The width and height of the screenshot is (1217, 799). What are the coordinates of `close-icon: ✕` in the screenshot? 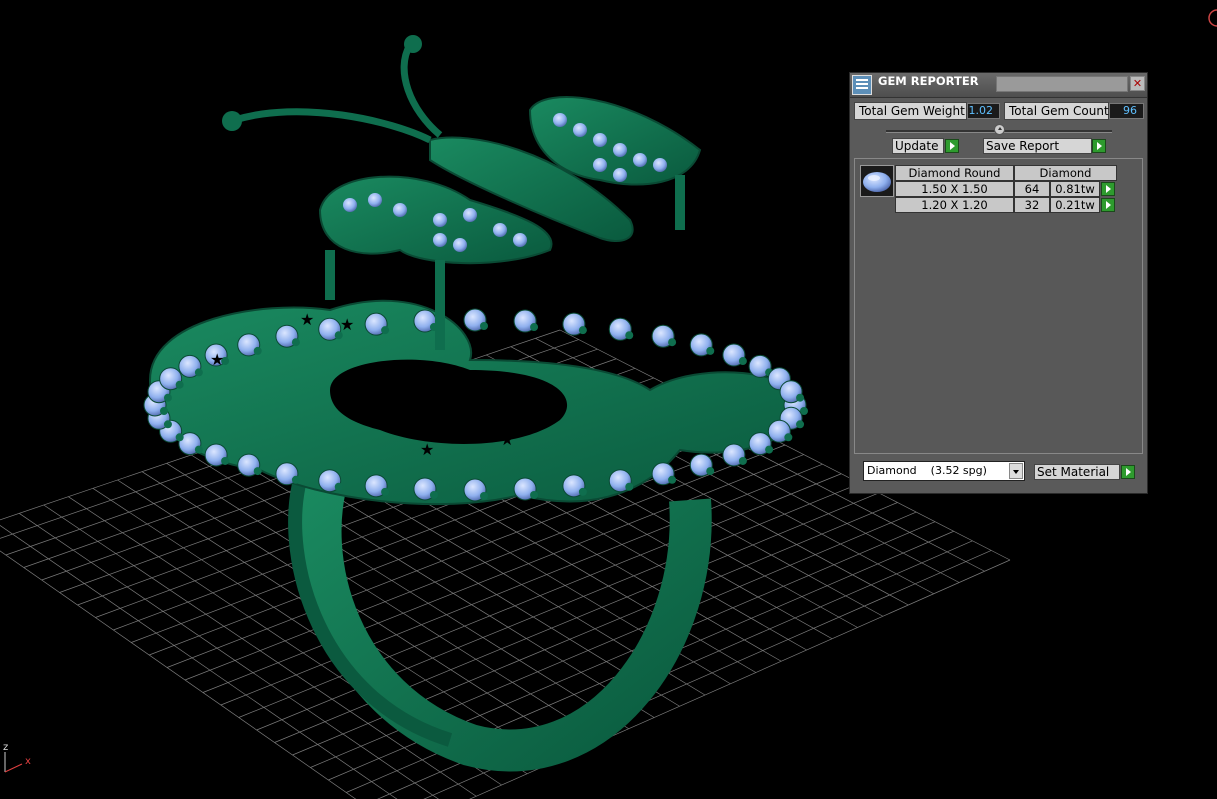 It's located at (1137, 83).